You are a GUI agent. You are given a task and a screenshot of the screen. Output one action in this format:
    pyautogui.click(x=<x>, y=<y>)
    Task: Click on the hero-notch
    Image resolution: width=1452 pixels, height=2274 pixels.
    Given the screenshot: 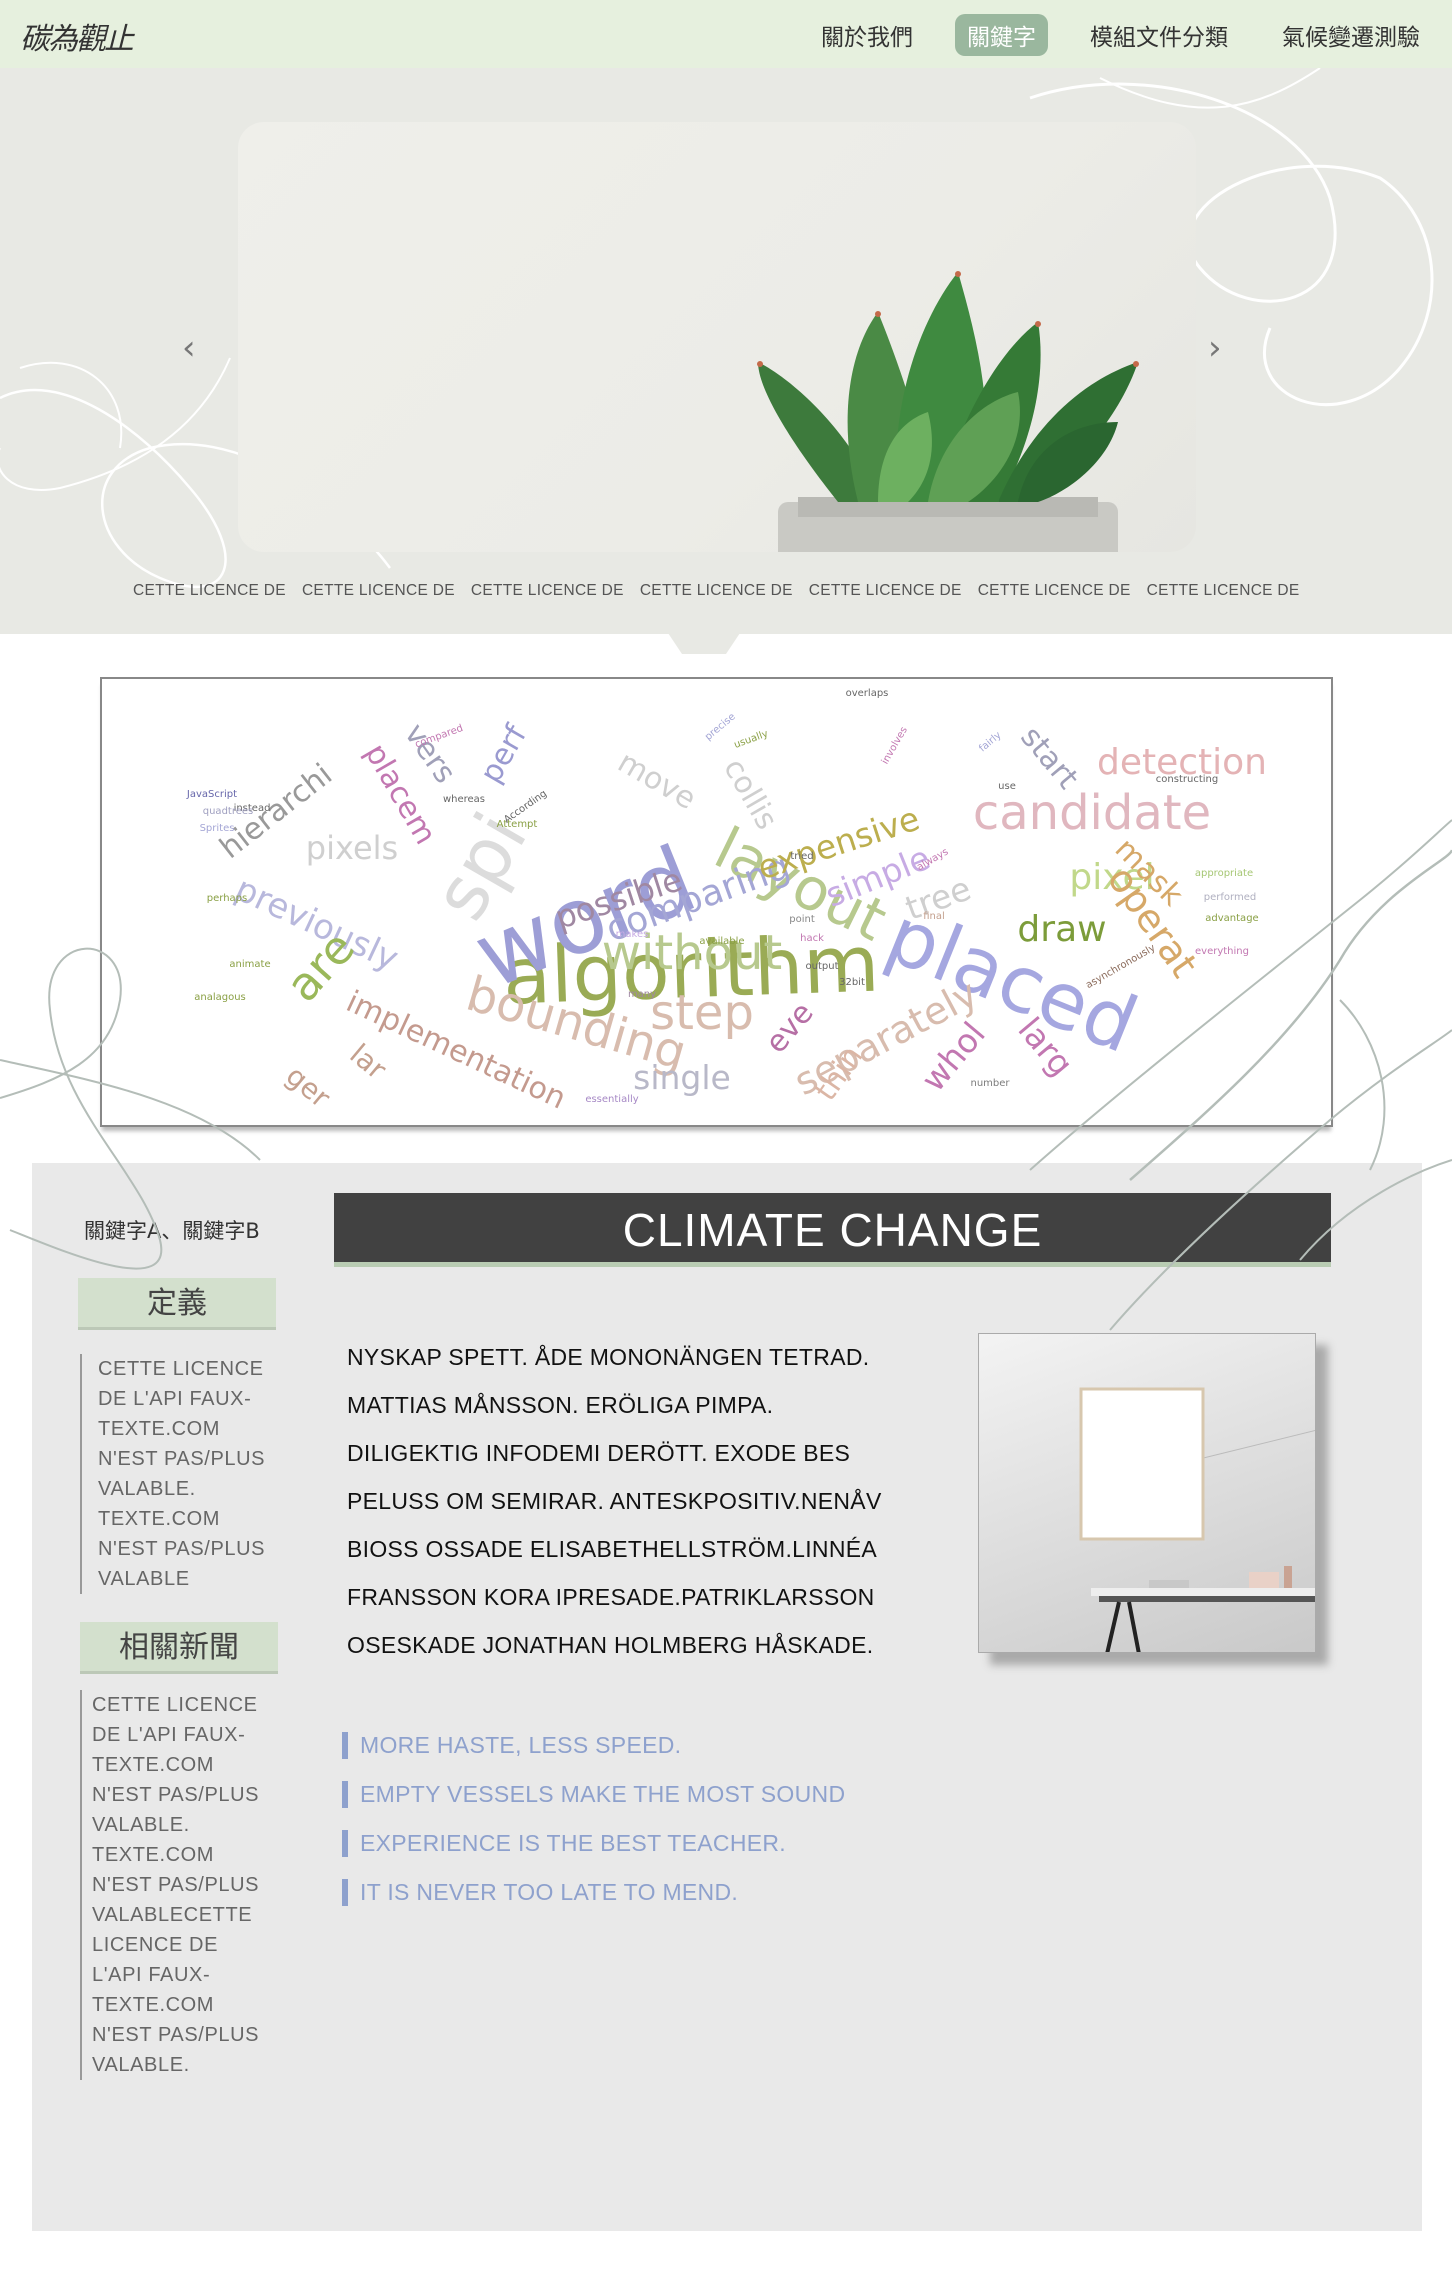 What is the action you would take?
    pyautogui.click(x=704, y=642)
    